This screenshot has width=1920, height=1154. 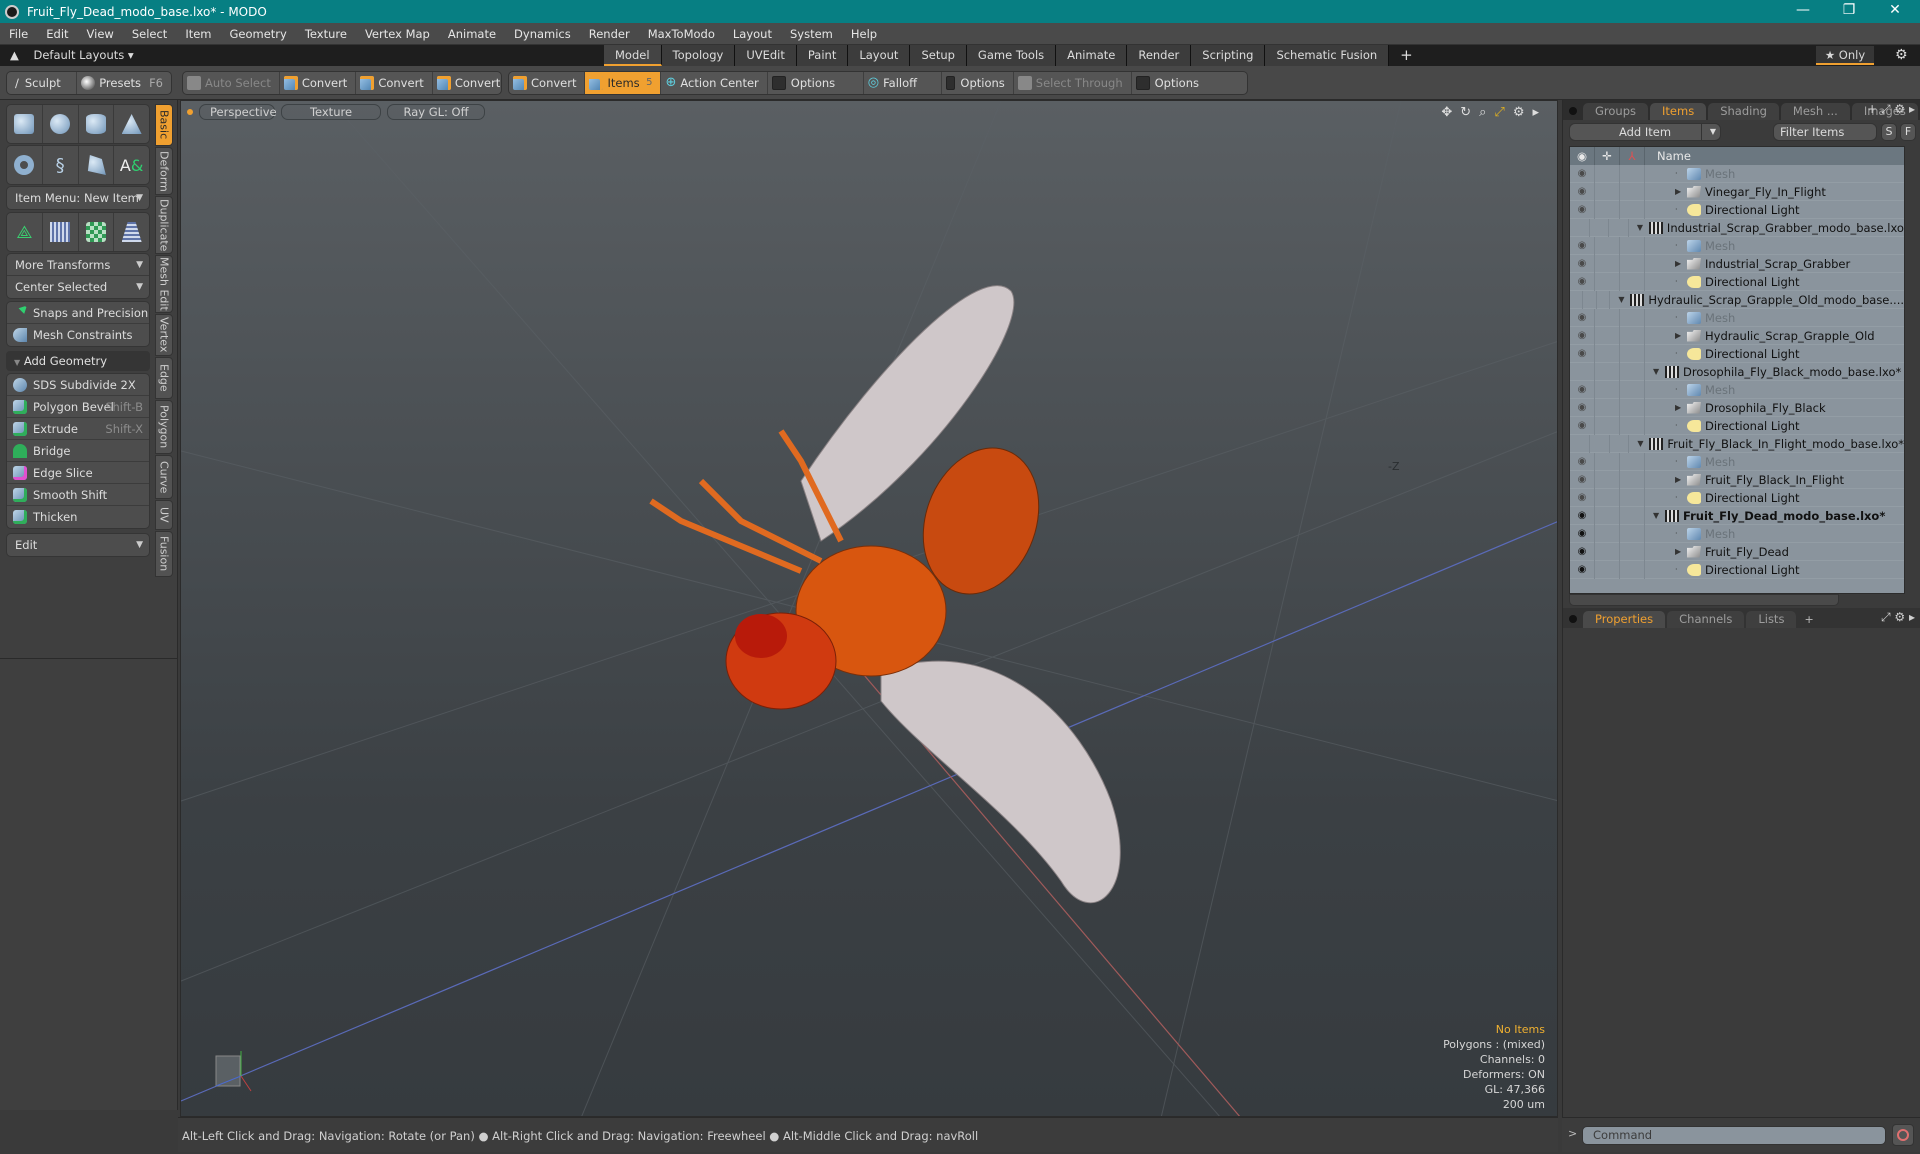 I want to click on menu-geometry: Geometry, so click(x=258, y=34).